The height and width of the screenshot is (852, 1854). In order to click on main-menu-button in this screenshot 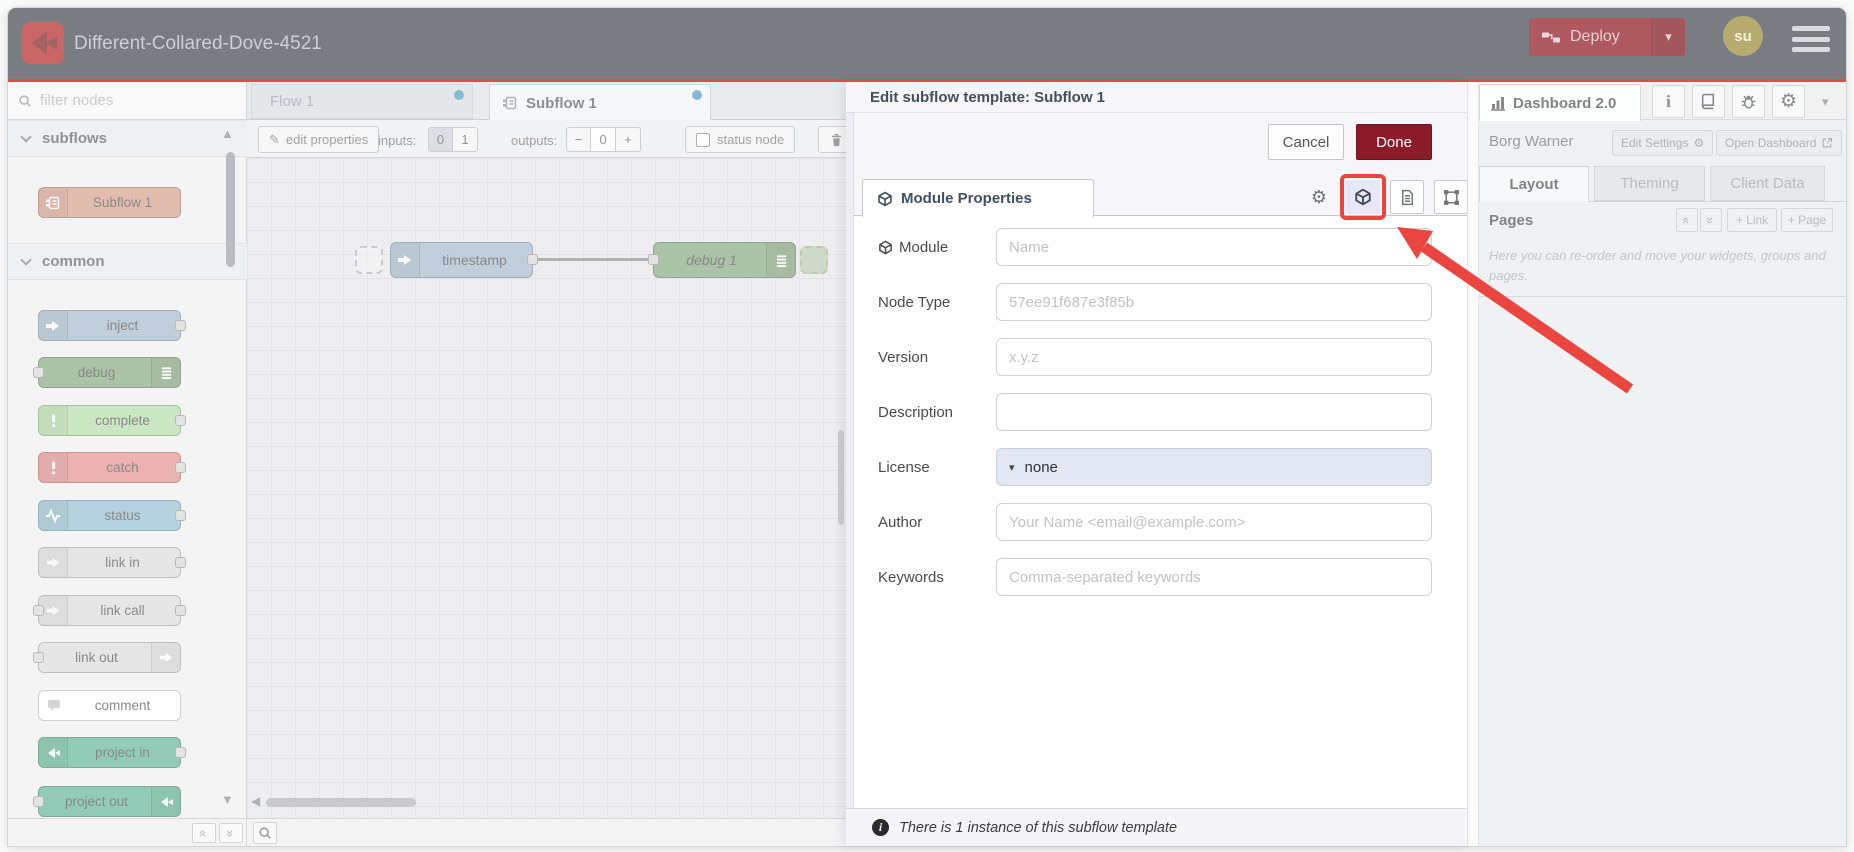, I will do `click(1811, 39)`.